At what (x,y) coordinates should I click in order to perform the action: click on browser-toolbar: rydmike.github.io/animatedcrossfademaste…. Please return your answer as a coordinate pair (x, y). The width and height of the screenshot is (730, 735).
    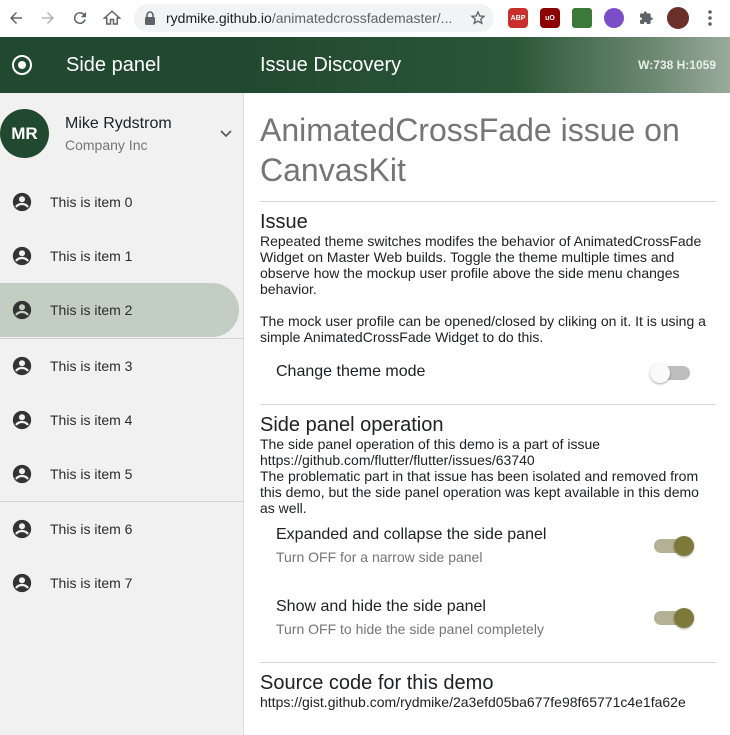
    Looking at the image, I should click on (365, 18).